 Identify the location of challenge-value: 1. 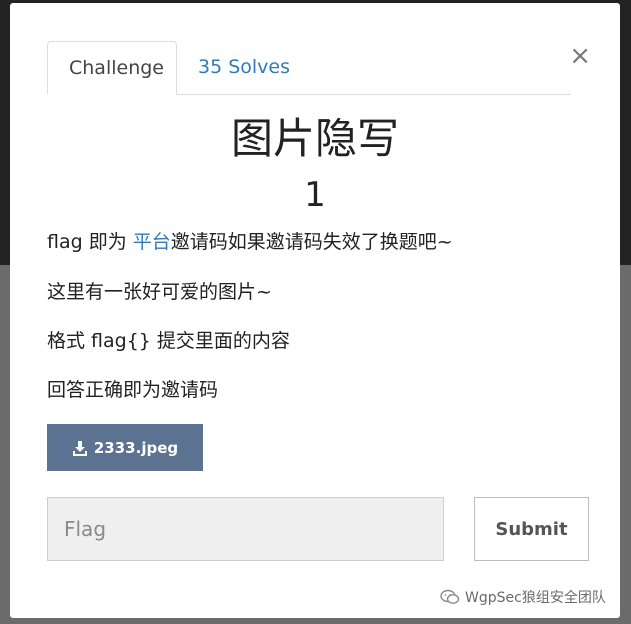
(315, 195).